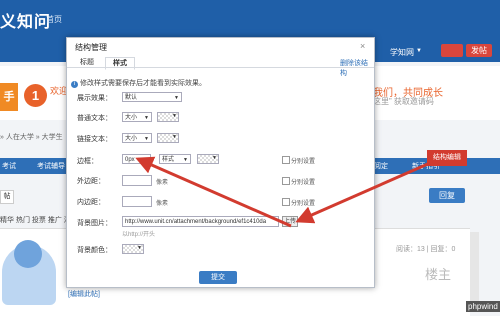 The height and width of the screenshot is (316, 500). I want to click on reply-button: 回复, so click(447, 195).